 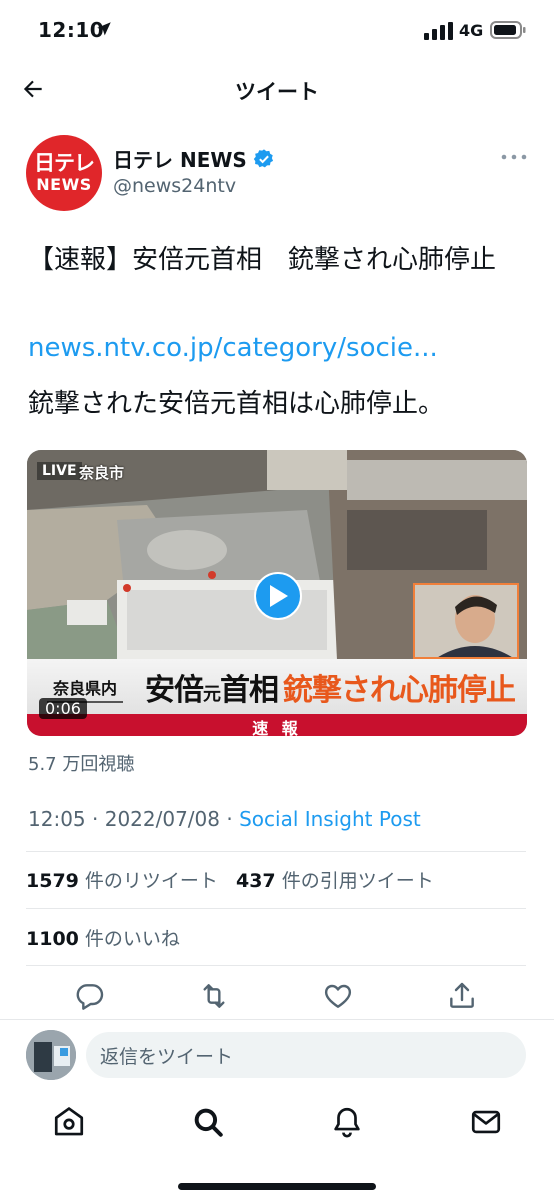 I want to click on action-row, so click(x=277, y=996).